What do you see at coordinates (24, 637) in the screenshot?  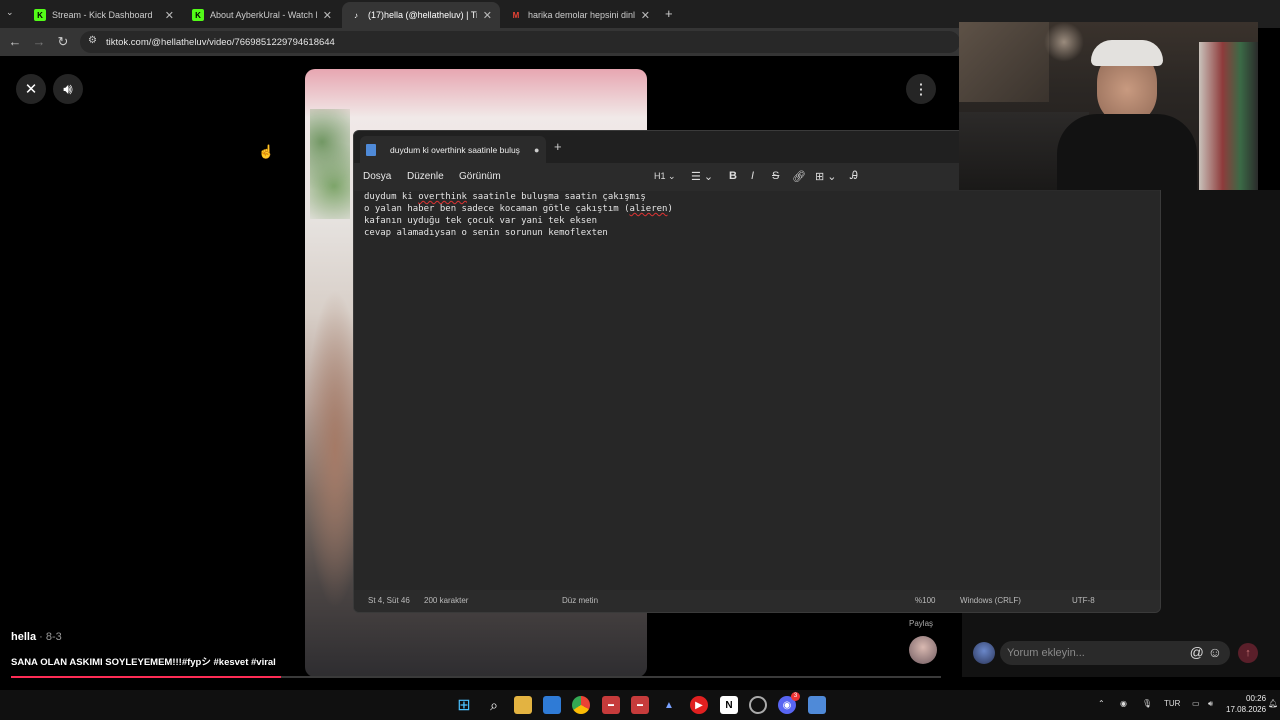 I see `author-name: hella` at bounding box center [24, 637].